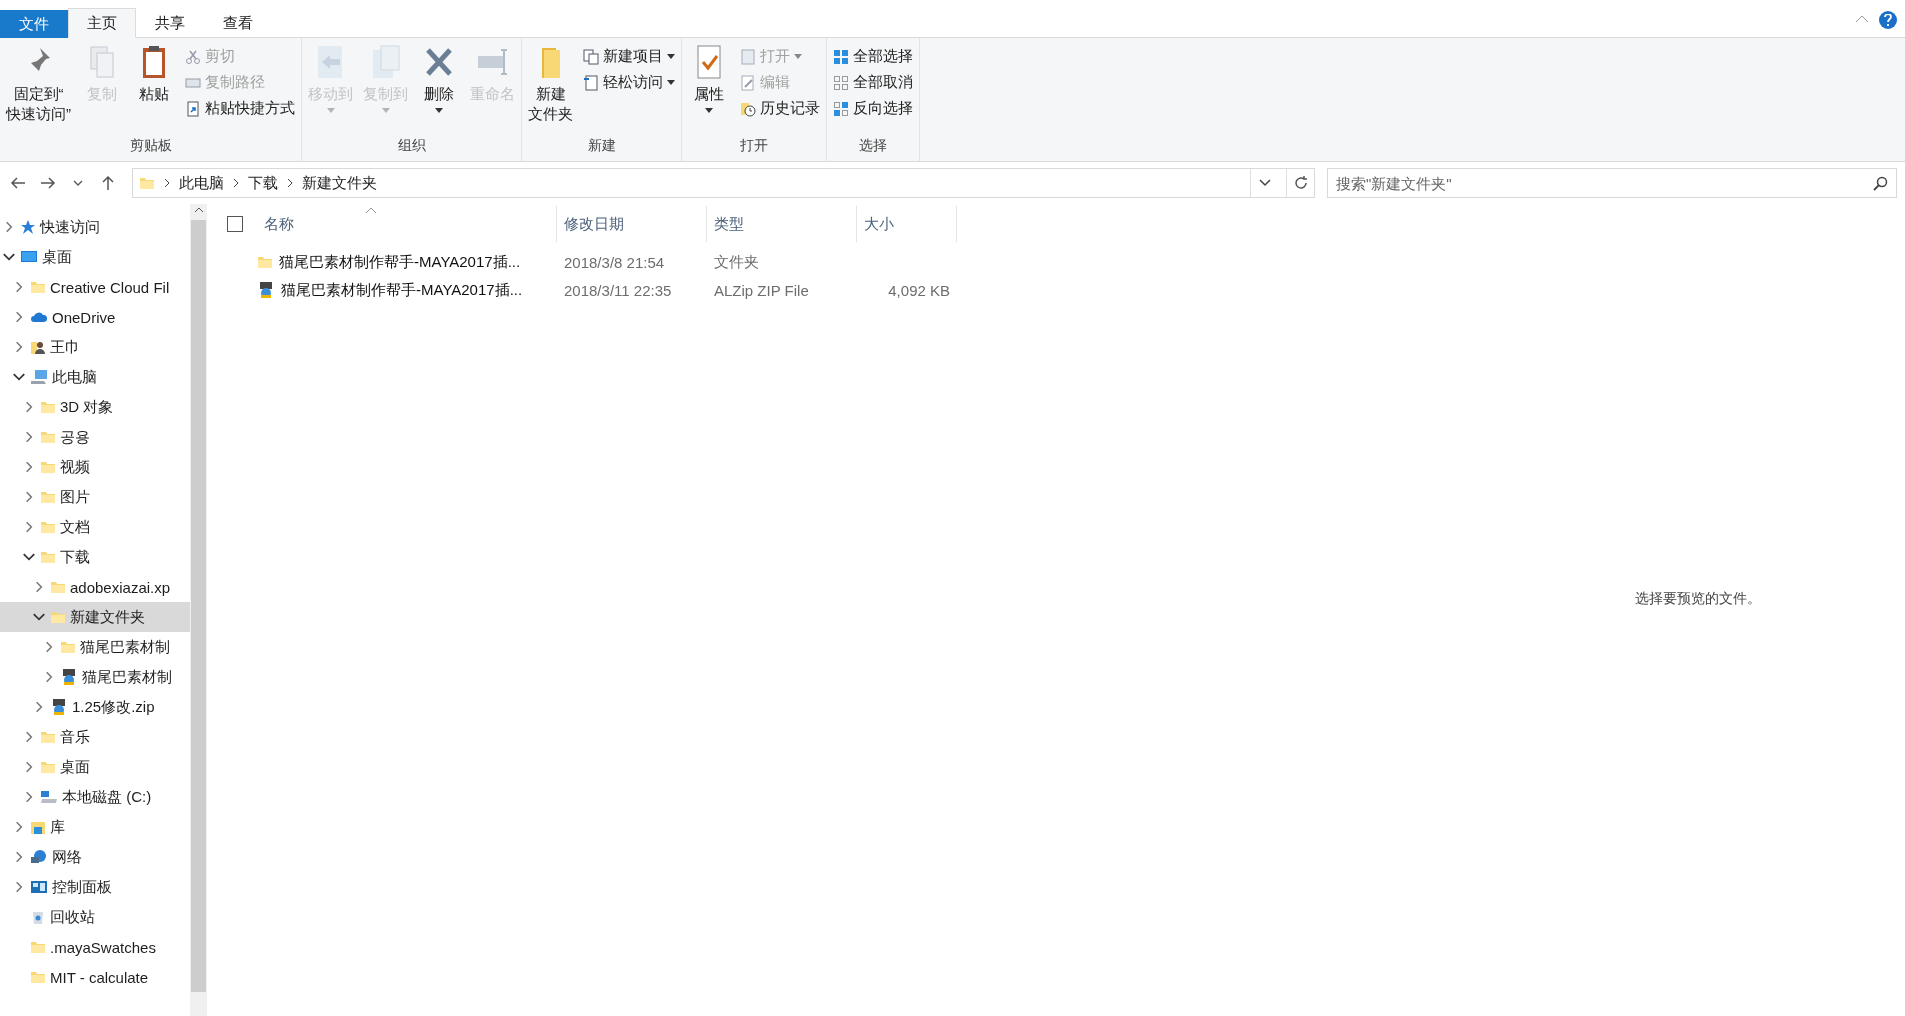 The height and width of the screenshot is (1016, 1905). Describe the element at coordinates (858, 290) in the screenshot. I see `file-row: 猫尾巴素材制作帮手-MAYA2017插... 2018/3/11 22:35 ALZip ZIP File 4,092 KB` at that location.